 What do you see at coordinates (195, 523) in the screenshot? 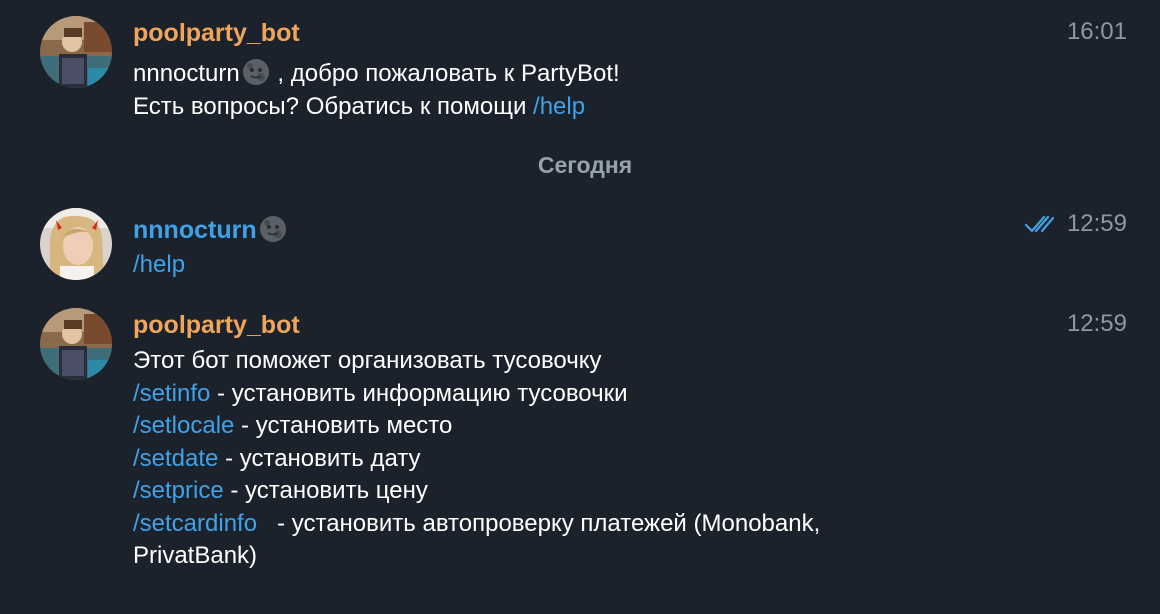
I see `setcardinfo-command-link: /setcardinfo` at bounding box center [195, 523].